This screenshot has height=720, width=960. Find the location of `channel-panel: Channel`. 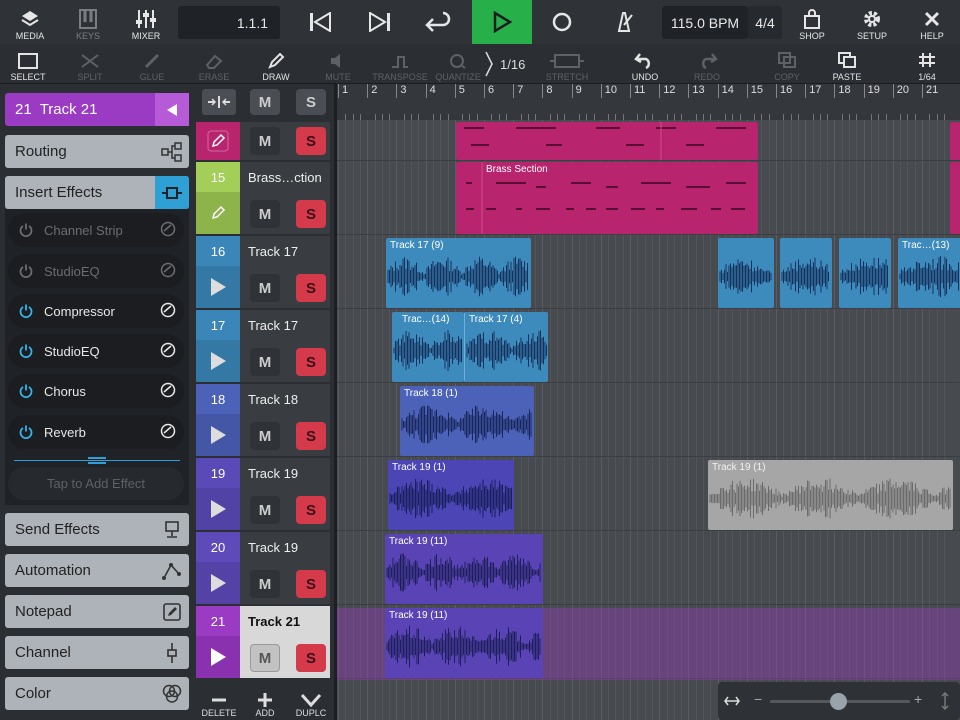

channel-panel: Channel is located at coordinates (97, 652).